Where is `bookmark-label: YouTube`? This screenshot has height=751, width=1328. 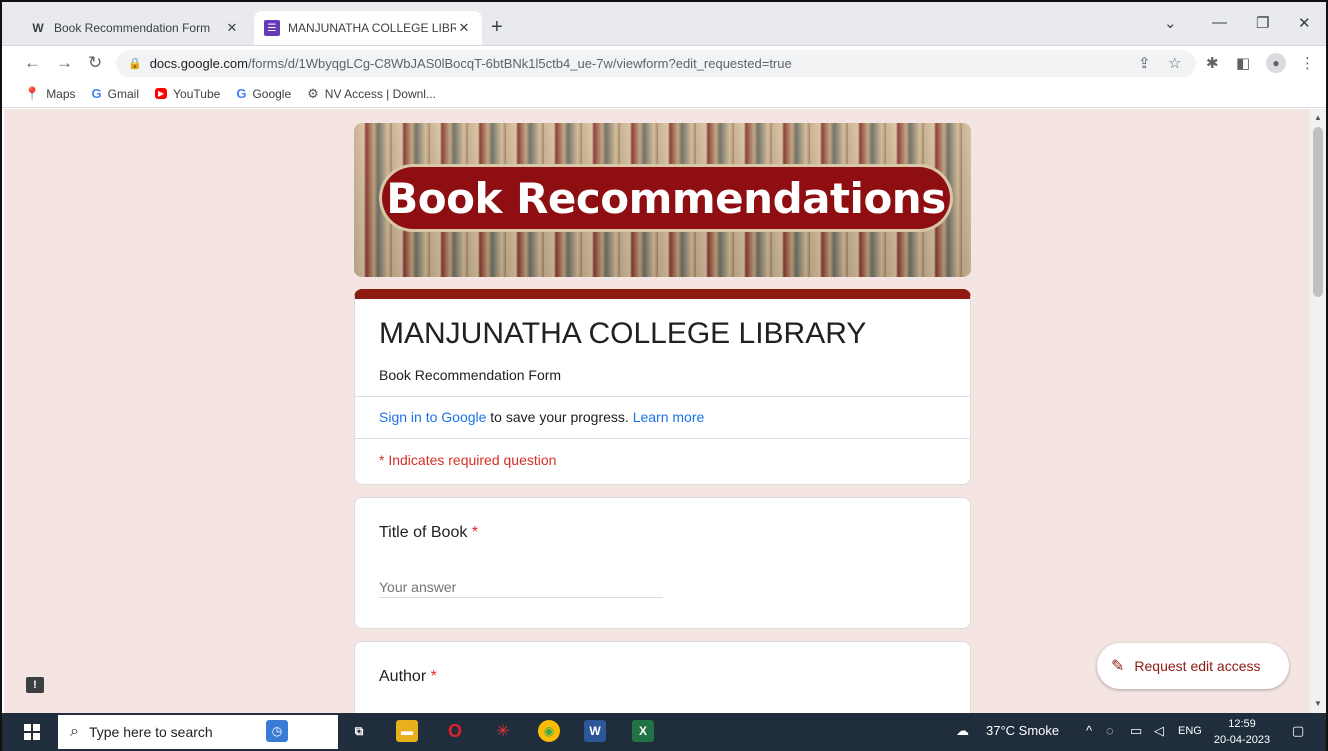
bookmark-label: YouTube is located at coordinates (197, 93).